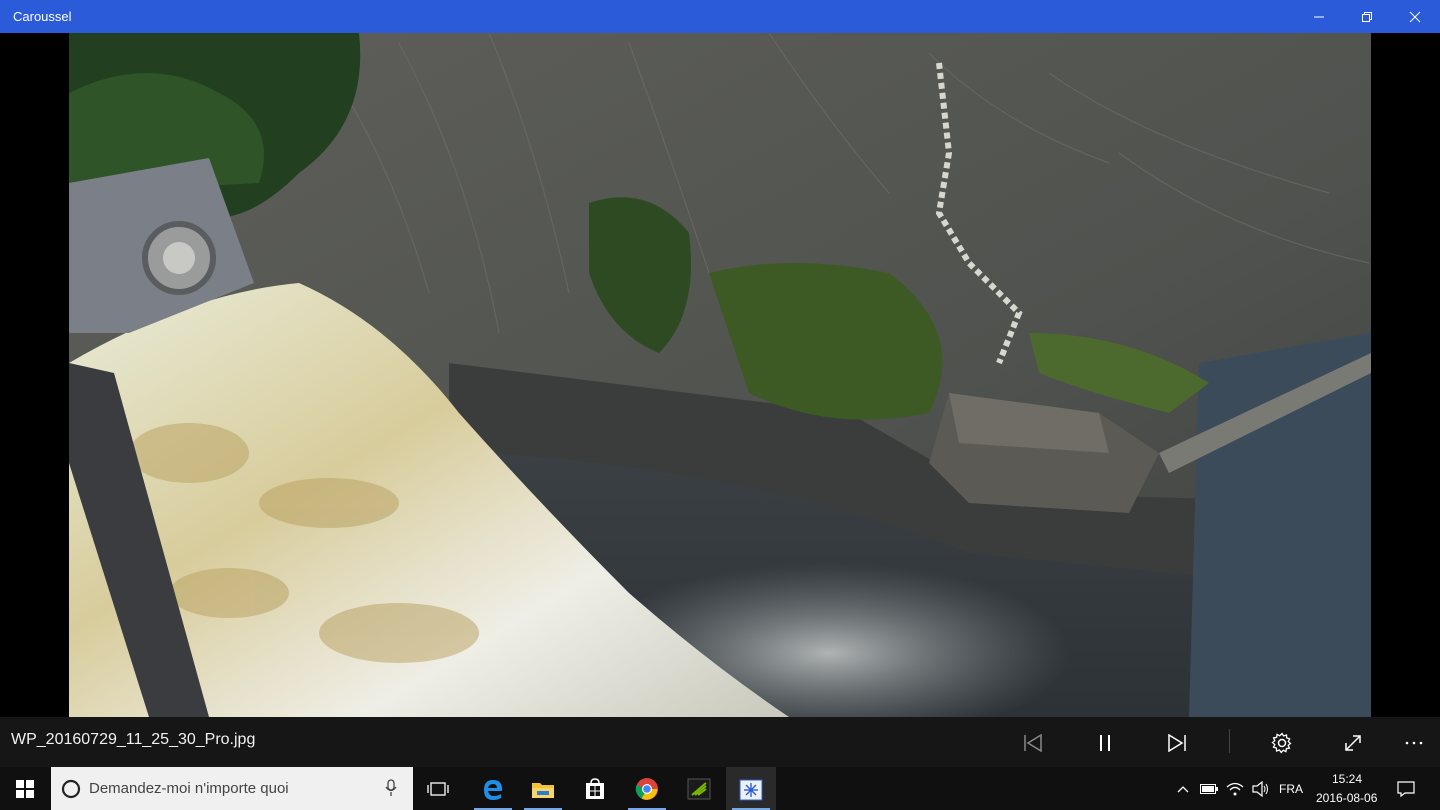 This screenshot has height=810, width=1440. What do you see at coordinates (42, 16) in the screenshot?
I see `window-title: Caroussel` at bounding box center [42, 16].